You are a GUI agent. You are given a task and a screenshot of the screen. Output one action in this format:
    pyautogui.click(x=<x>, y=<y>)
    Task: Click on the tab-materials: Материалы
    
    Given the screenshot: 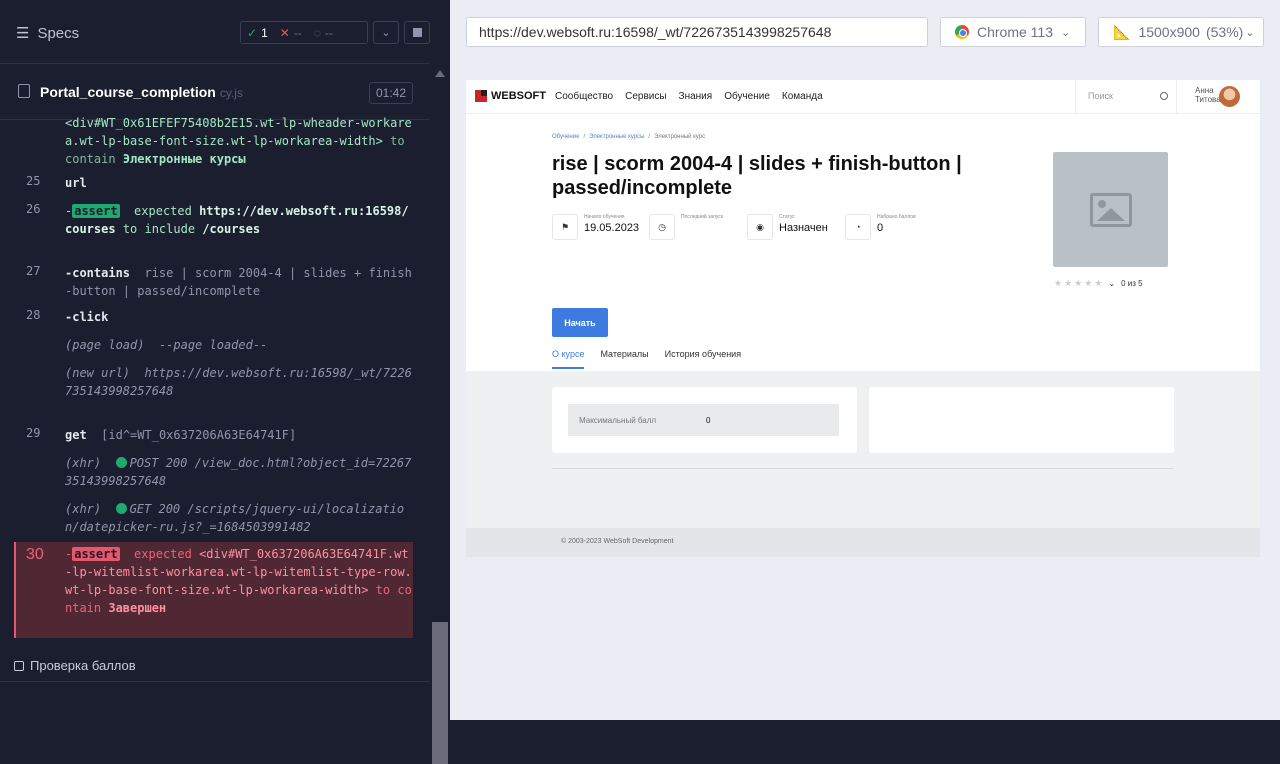 What is the action you would take?
    pyautogui.click(x=624, y=359)
    